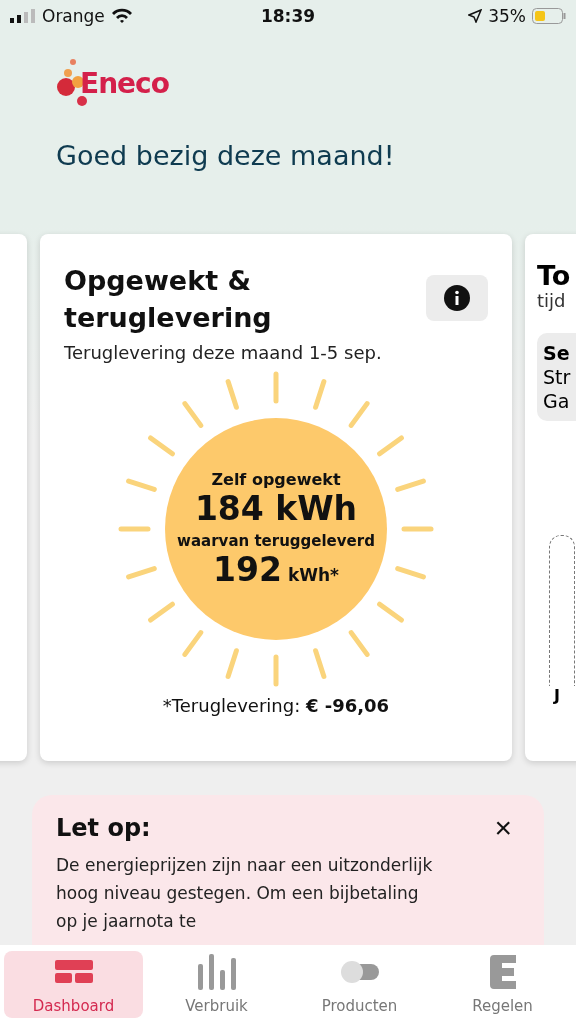 Image resolution: width=576 pixels, height=1024 pixels. I want to click on nav-tab: Dashboard, so click(73, 984).